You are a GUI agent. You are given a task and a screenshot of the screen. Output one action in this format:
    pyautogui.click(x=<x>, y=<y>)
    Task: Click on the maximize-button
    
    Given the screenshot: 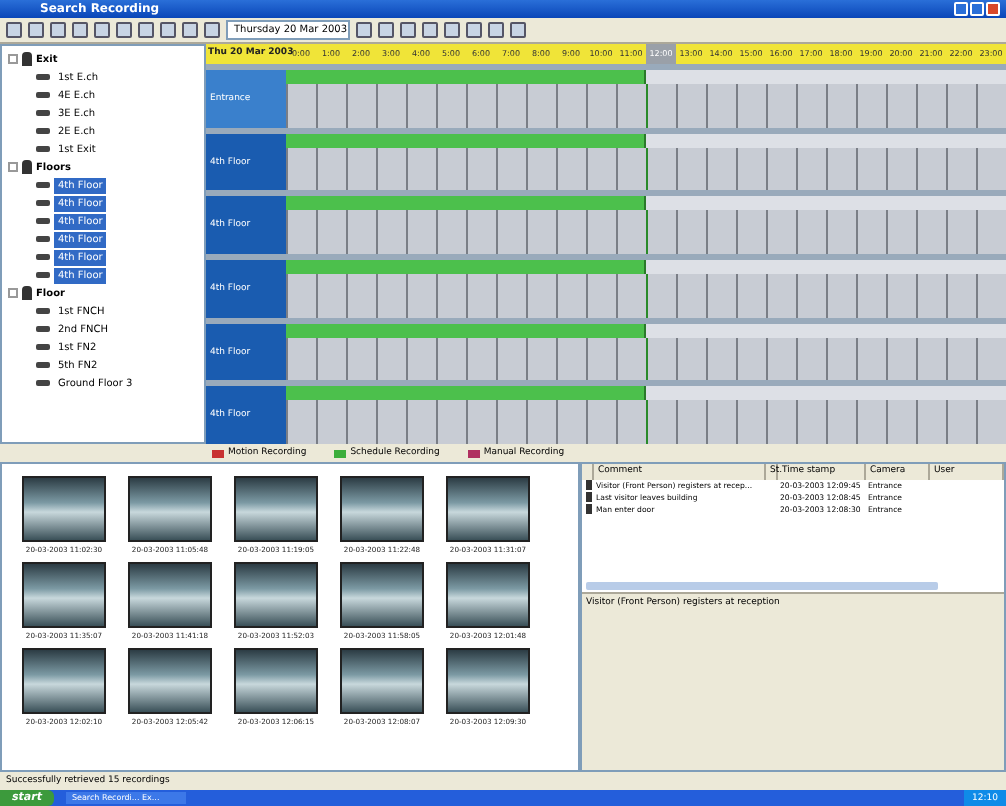 What is the action you would take?
    pyautogui.click(x=977, y=9)
    